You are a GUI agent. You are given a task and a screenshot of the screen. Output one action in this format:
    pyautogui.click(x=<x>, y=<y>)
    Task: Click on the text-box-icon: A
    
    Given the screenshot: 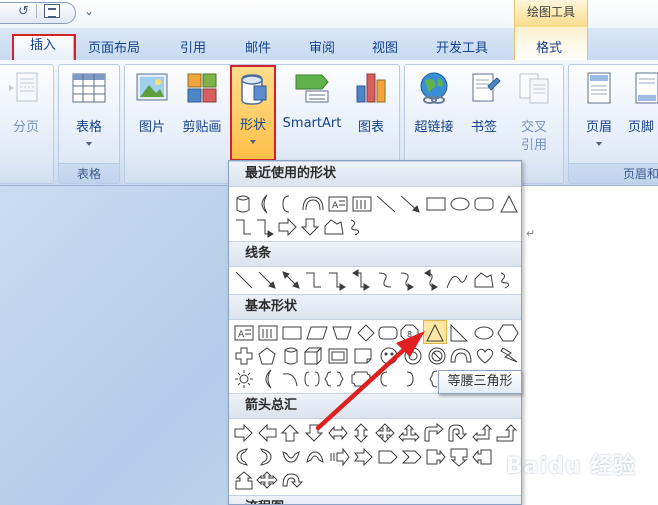 What is the action you would take?
    pyautogui.click(x=244, y=333)
    